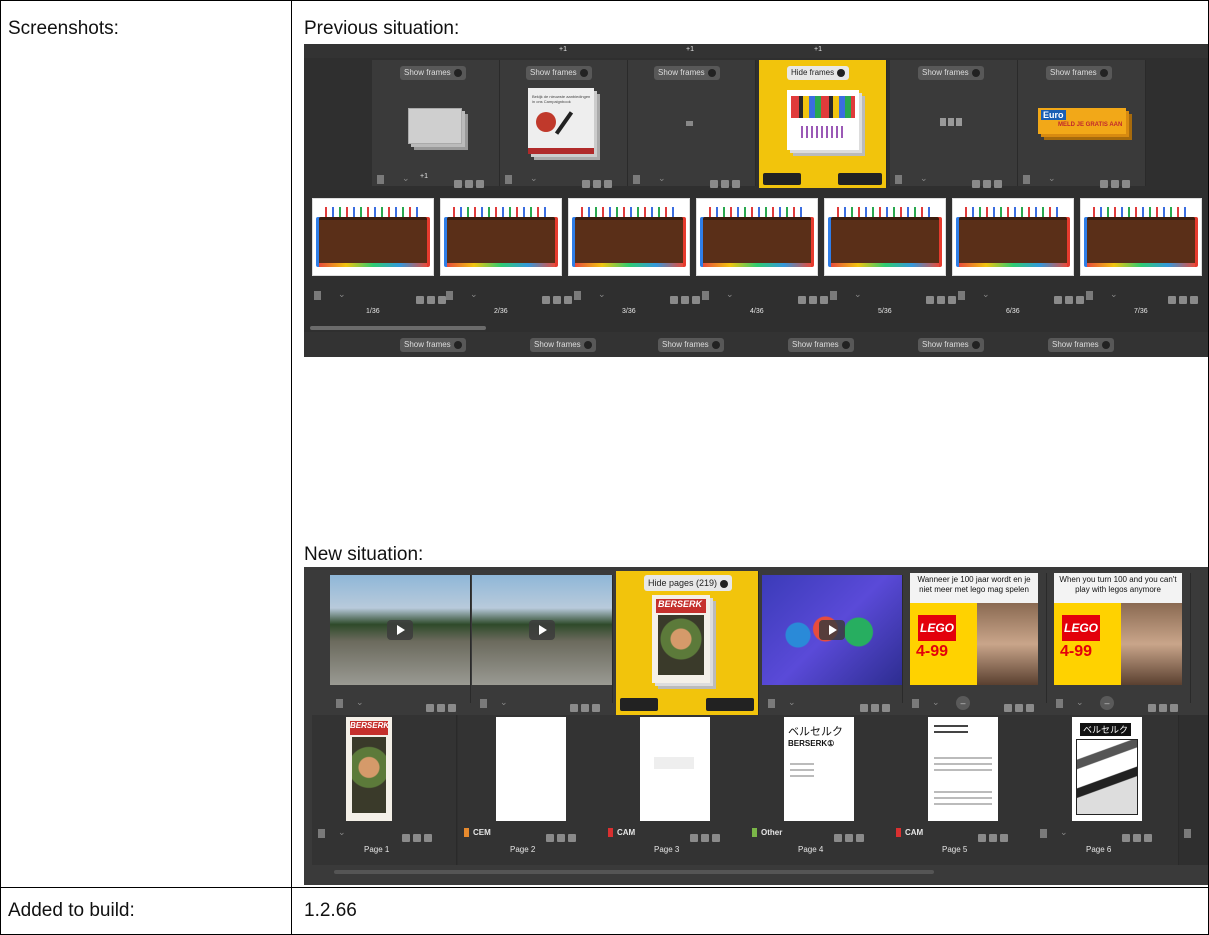 Image resolution: width=1209 pixels, height=935 pixels. What do you see at coordinates (687, 643) in the screenshot?
I see `doc-card-berserk-selected: Hide pages (219) BERSERK` at bounding box center [687, 643].